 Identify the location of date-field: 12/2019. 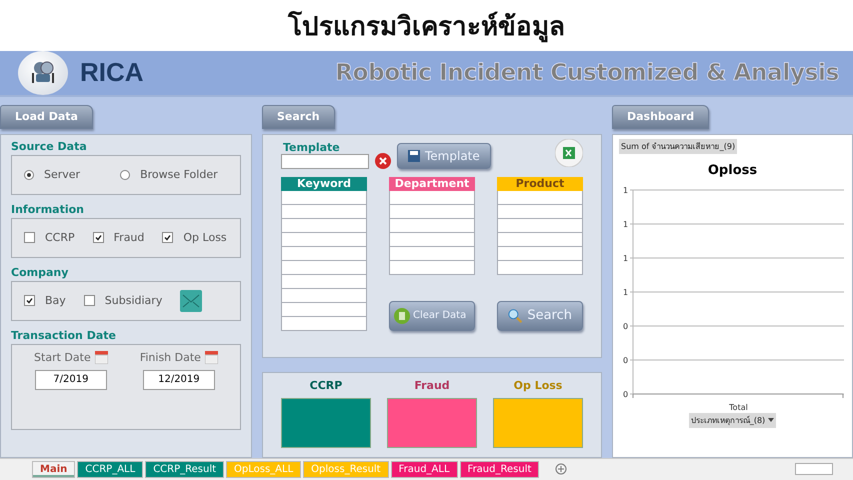
(178, 380).